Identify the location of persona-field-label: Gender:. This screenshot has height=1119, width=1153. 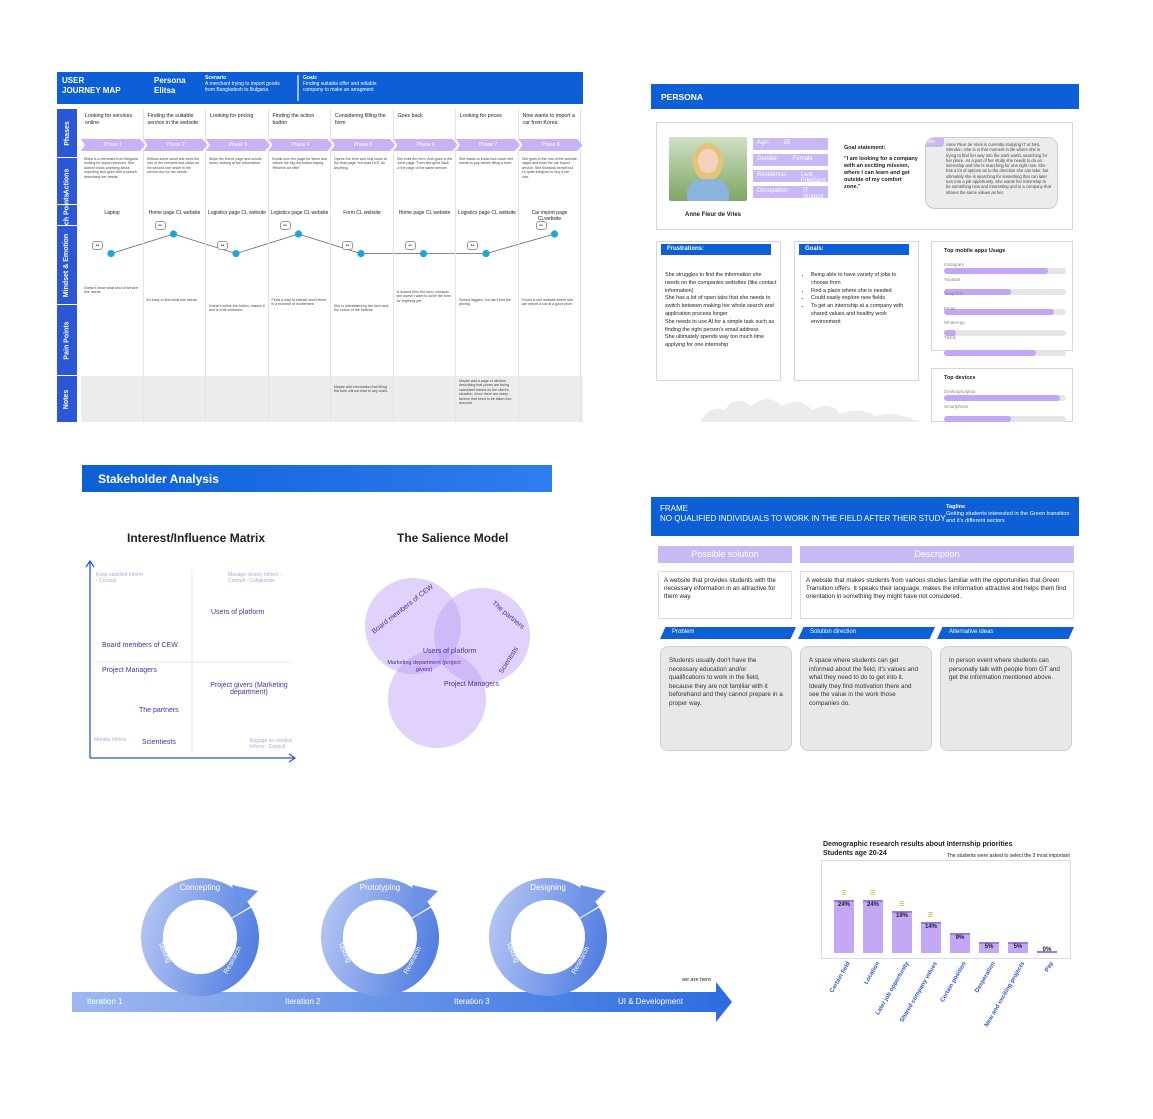
(768, 159).